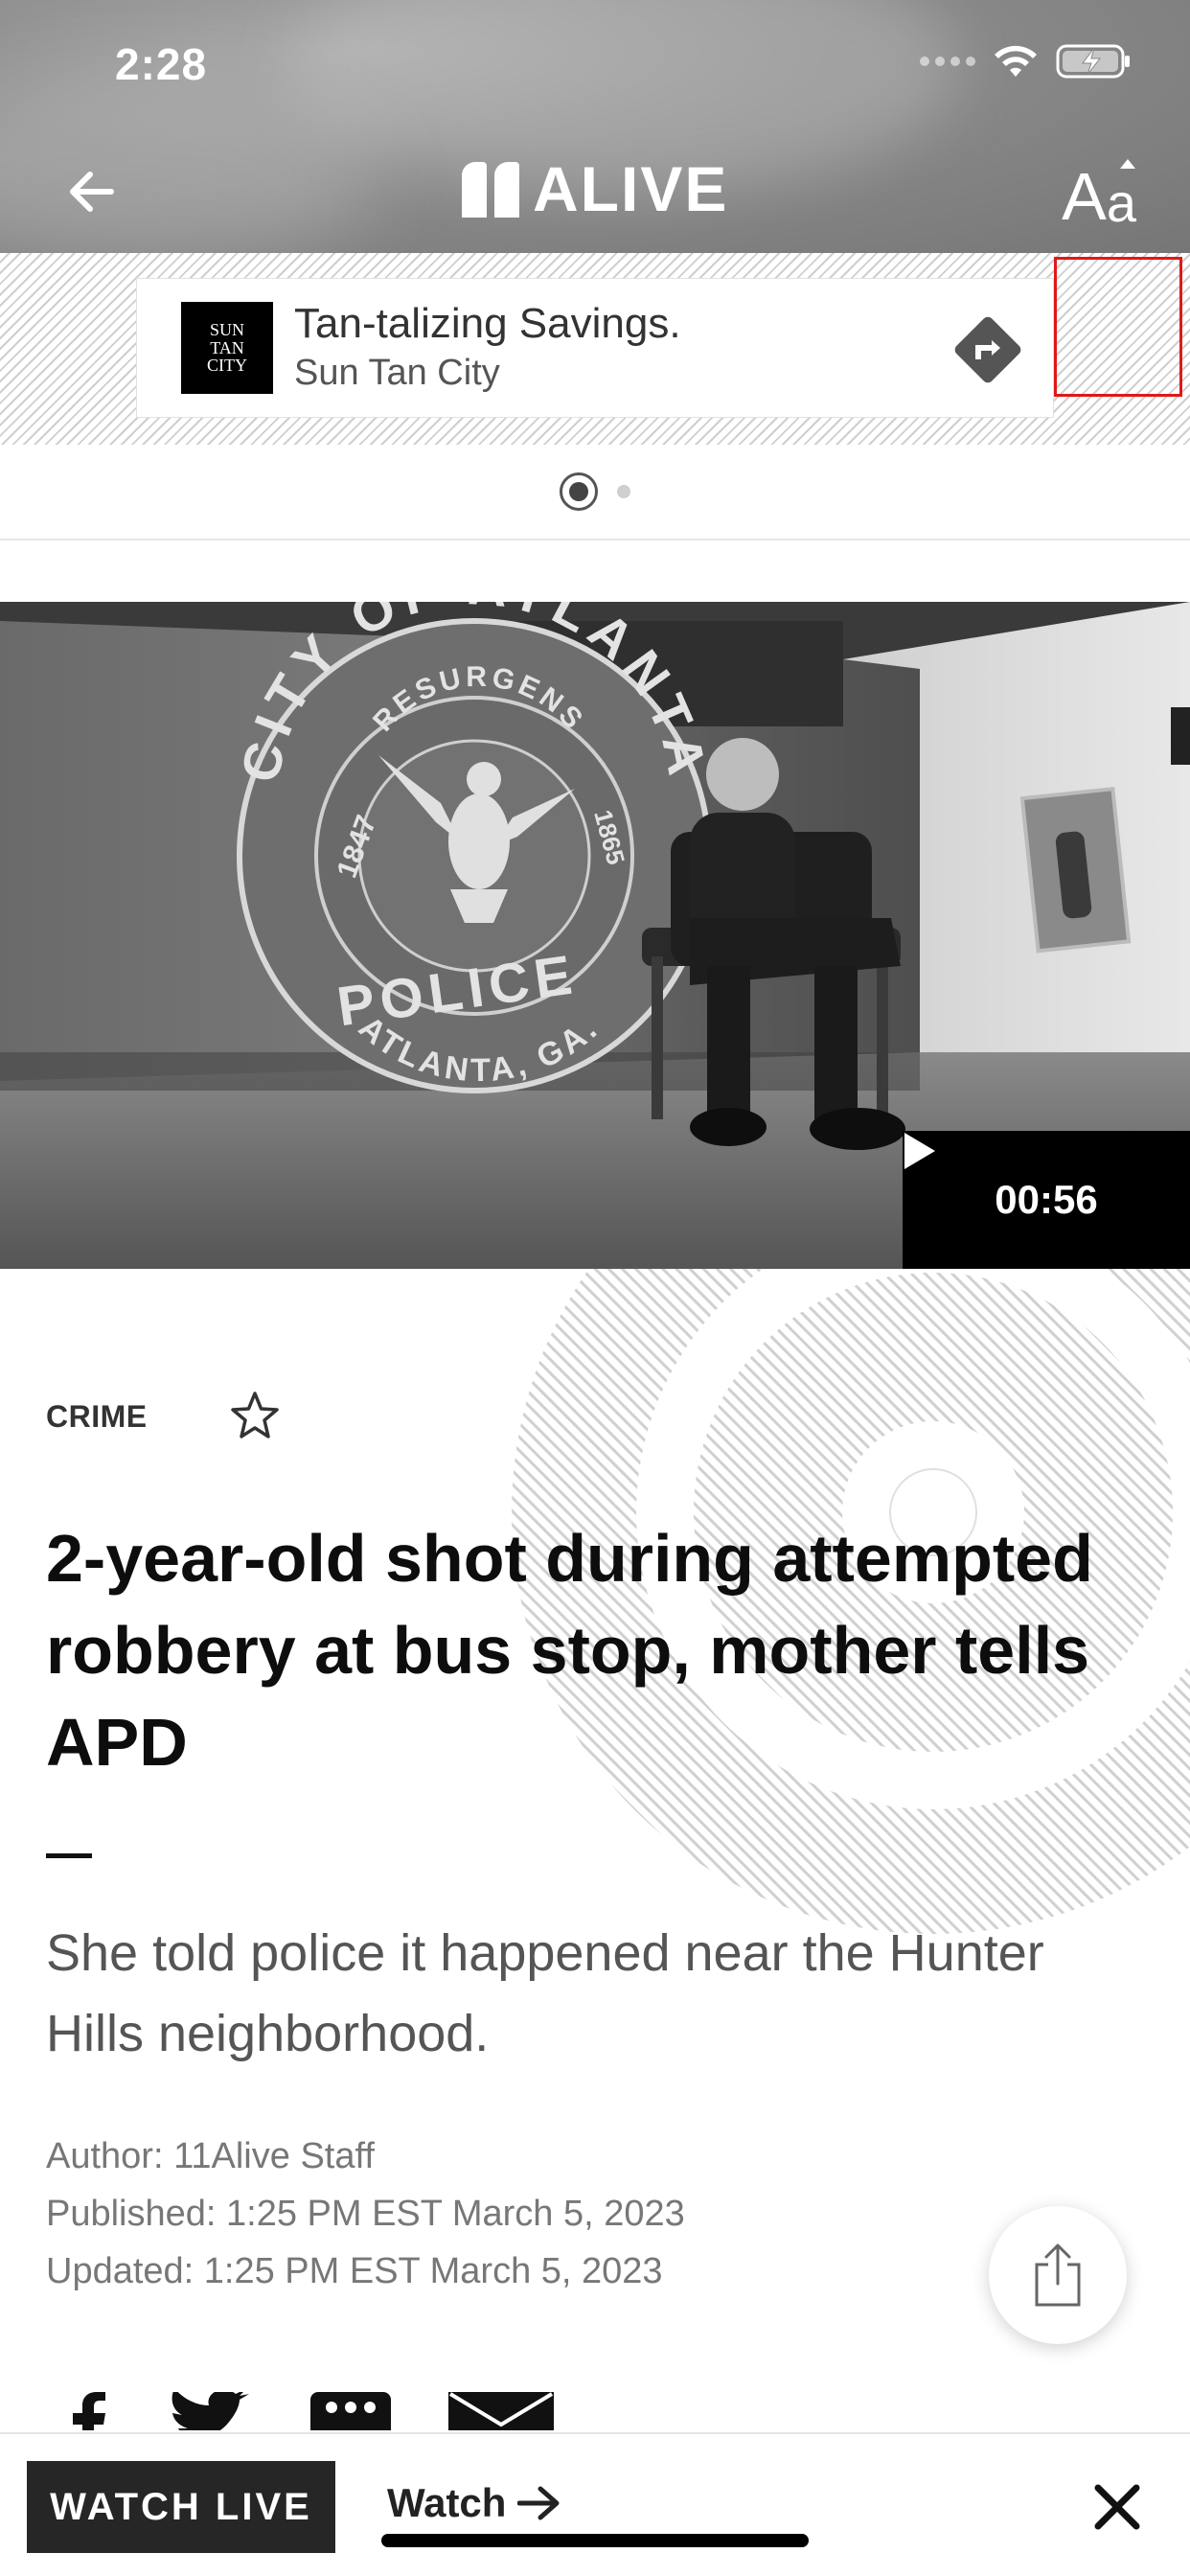 The width and height of the screenshot is (1190, 2576). Describe the element at coordinates (227, 366) in the screenshot. I see `ad-logo-line: CITY` at that location.